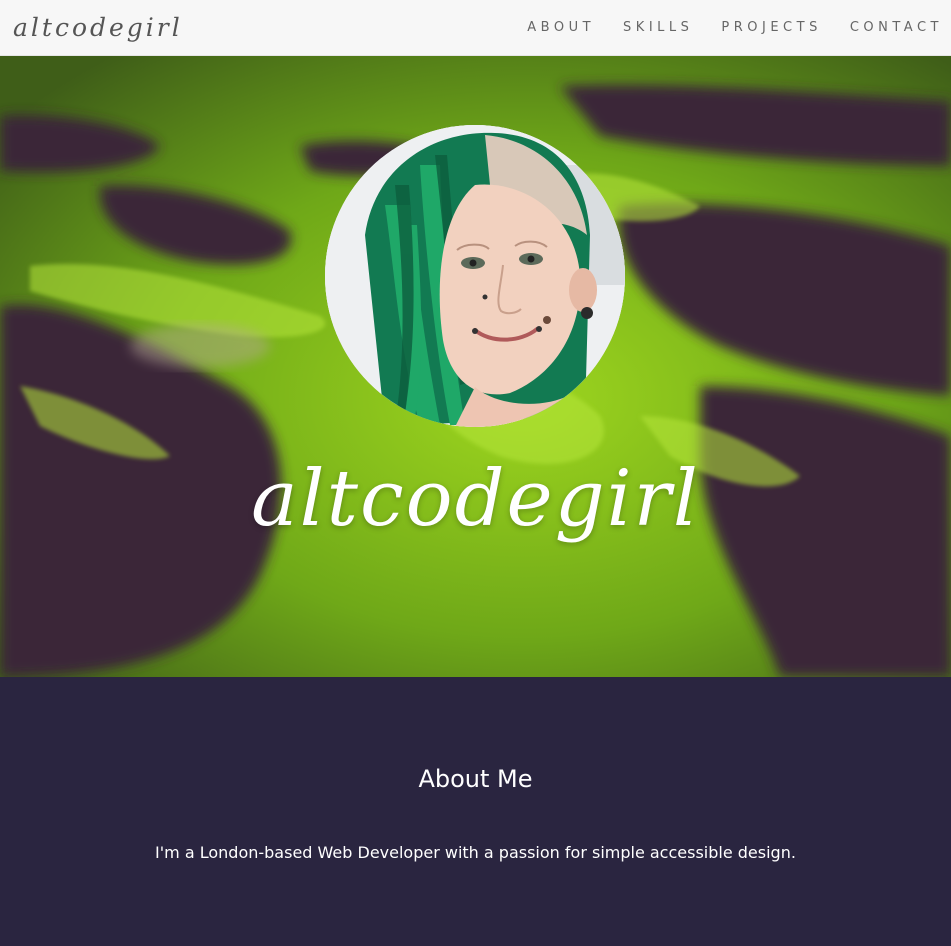 This screenshot has width=951, height=946. Describe the element at coordinates (658, 27) in the screenshot. I see `nav-link-skills: SKILLS` at that location.